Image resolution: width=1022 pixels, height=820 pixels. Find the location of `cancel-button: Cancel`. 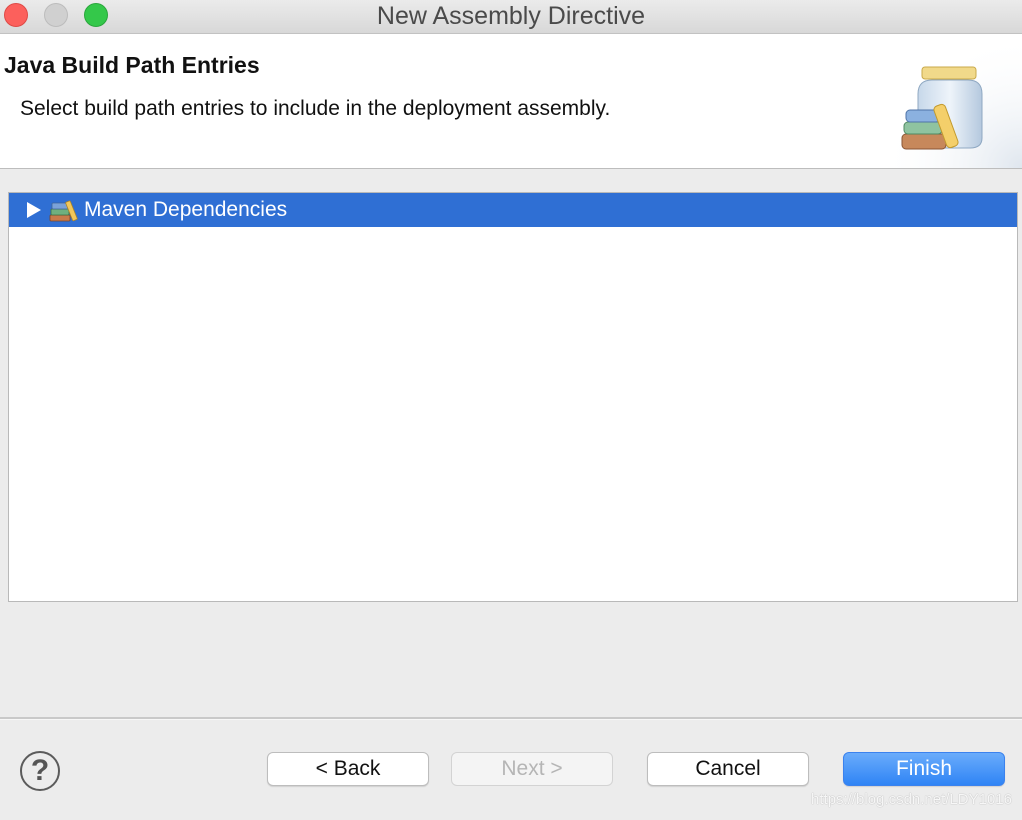

cancel-button: Cancel is located at coordinates (728, 769).